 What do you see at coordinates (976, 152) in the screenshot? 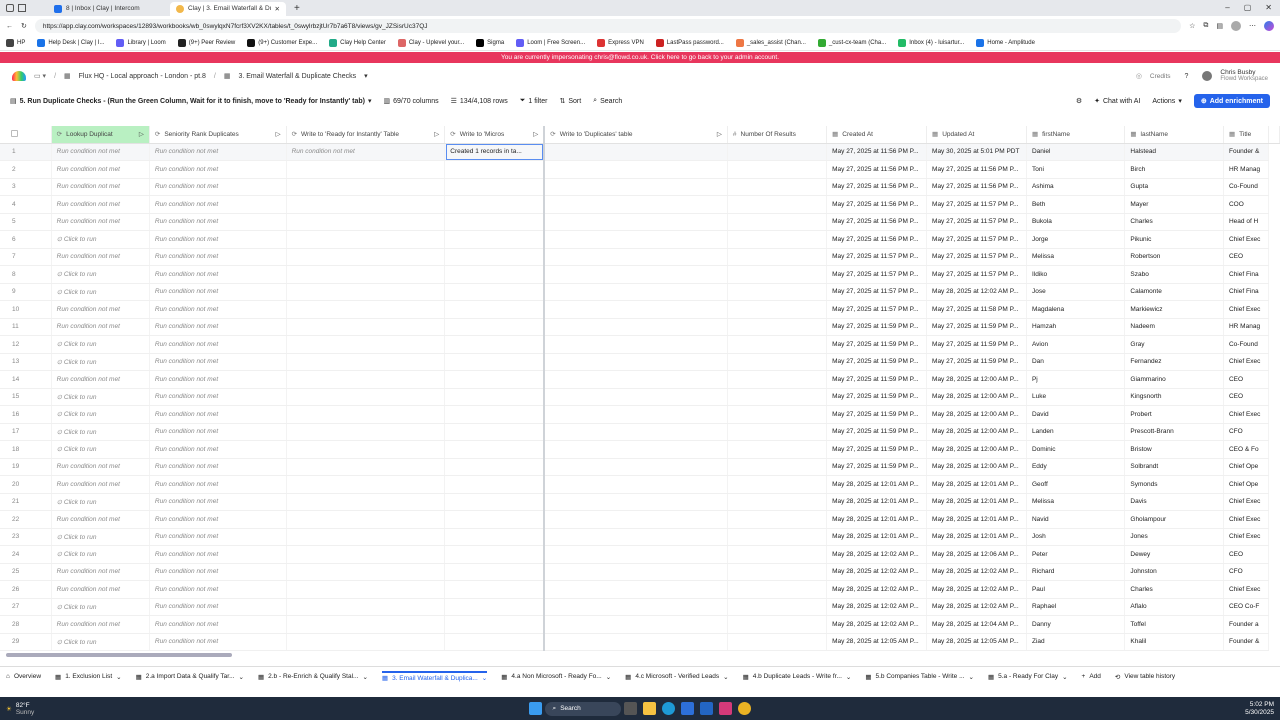
I see `table-cell: May 30, 2025 at 5:01 PM PDT` at bounding box center [976, 152].